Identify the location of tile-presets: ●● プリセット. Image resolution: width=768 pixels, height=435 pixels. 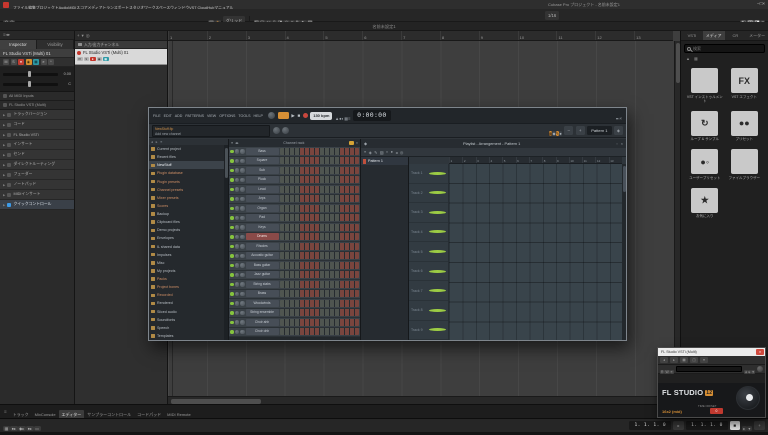
(745, 127).